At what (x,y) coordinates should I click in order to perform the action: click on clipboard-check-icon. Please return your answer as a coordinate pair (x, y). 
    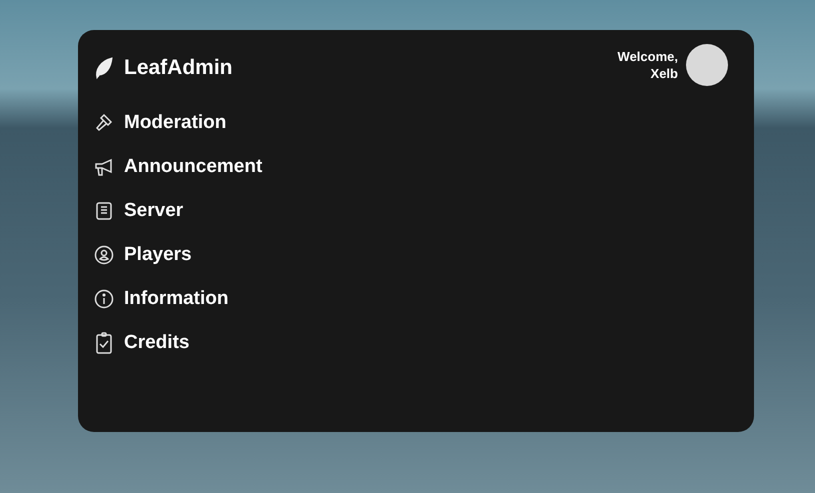
    Looking at the image, I should click on (104, 343).